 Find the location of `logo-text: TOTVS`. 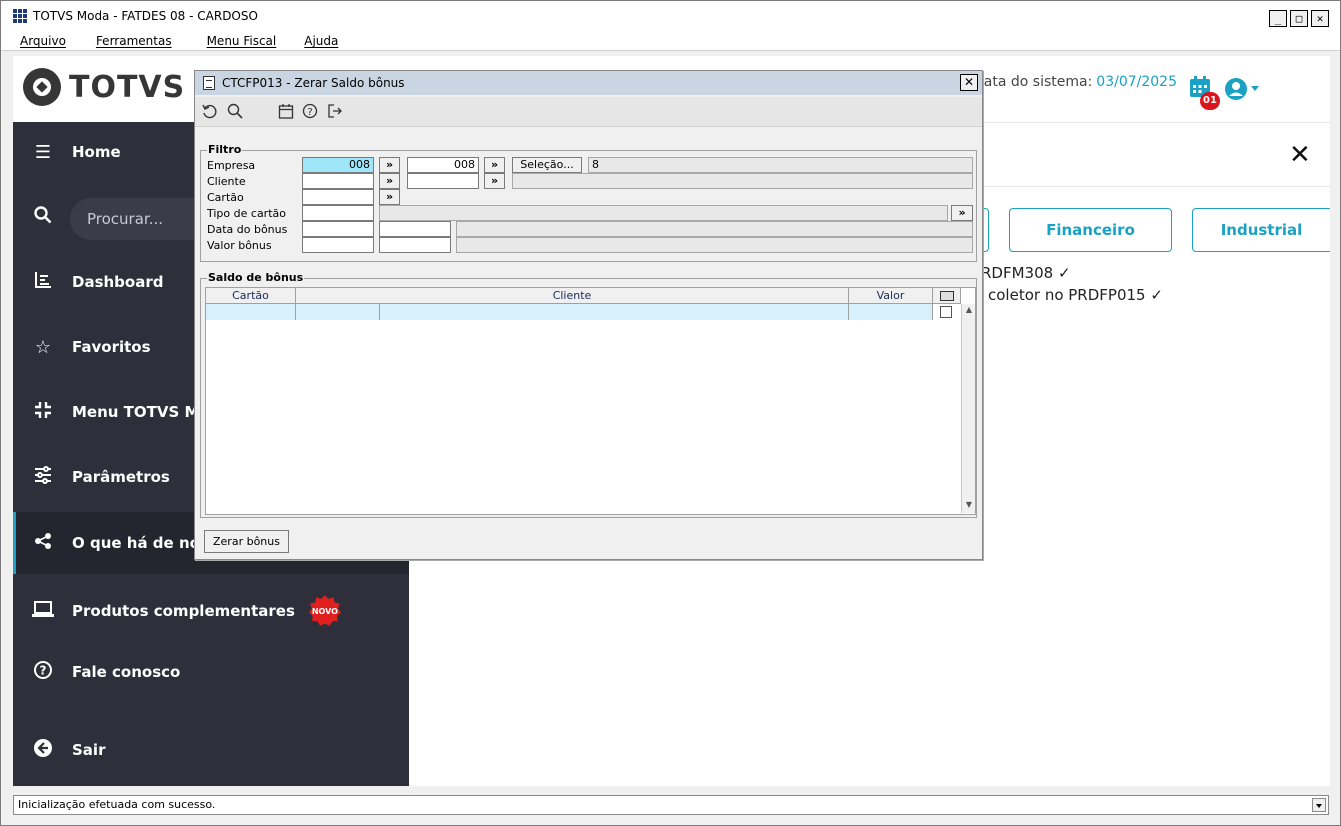

logo-text: TOTVS is located at coordinates (127, 87).